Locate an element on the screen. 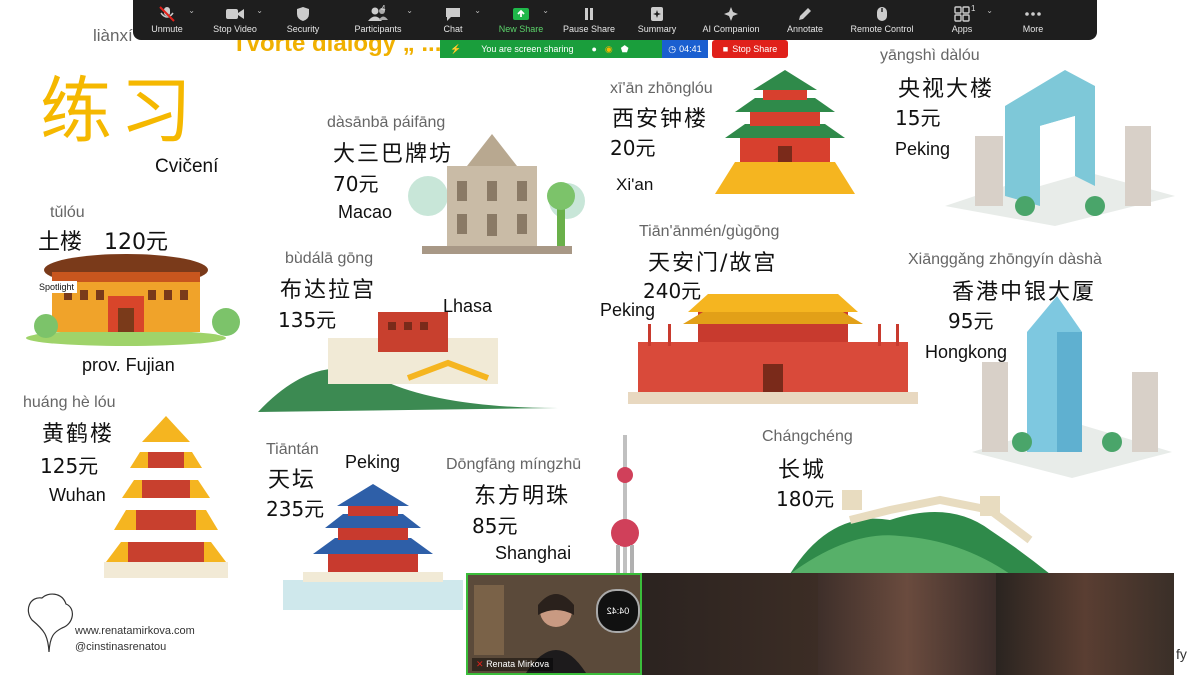  share-timer: ◷ 04:41 is located at coordinates (685, 49).